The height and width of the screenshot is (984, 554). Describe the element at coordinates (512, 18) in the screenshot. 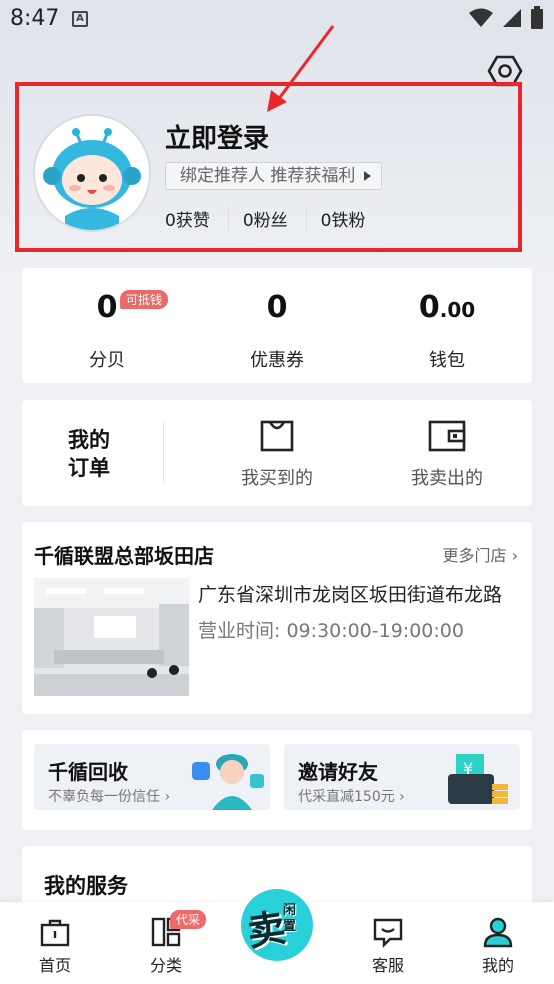

I see `signal-icon` at that location.